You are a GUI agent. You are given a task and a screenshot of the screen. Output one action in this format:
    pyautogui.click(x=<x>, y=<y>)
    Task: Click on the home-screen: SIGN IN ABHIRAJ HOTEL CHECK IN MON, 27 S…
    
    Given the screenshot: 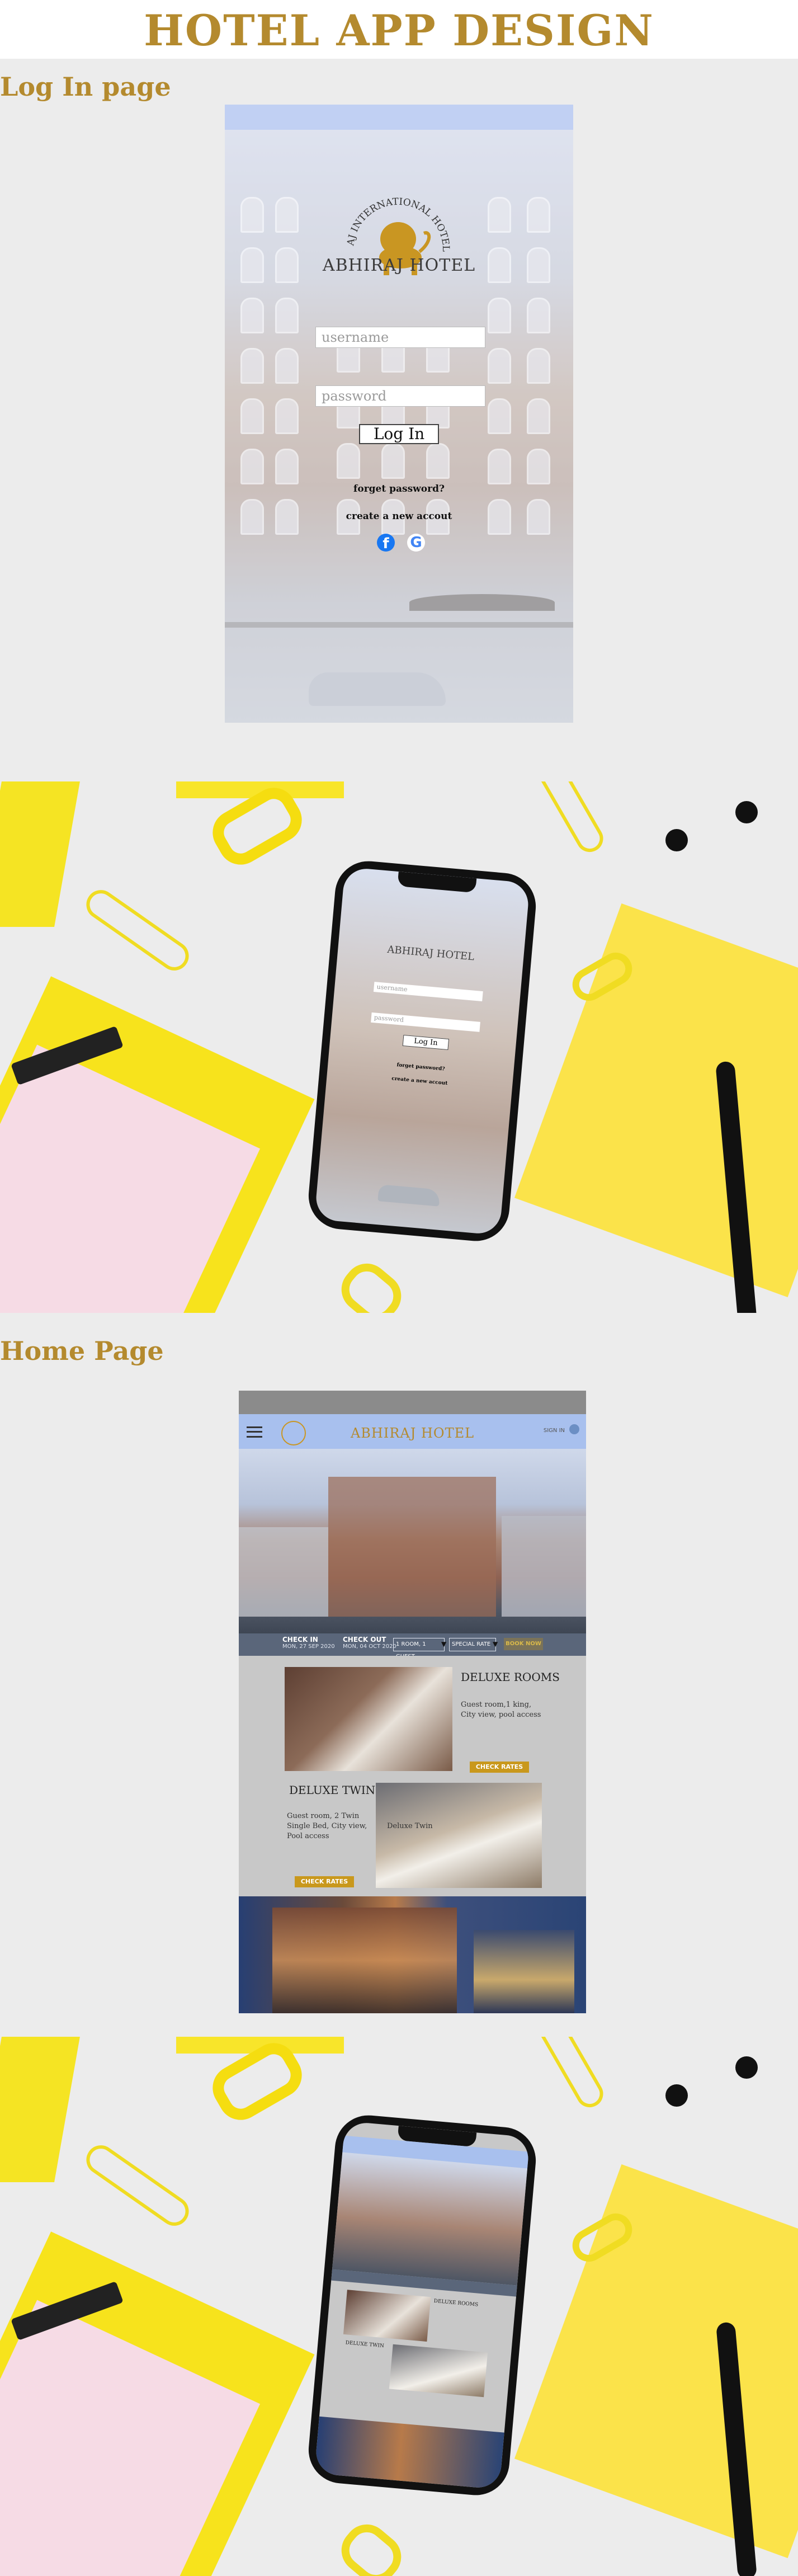 What is the action you would take?
    pyautogui.click(x=412, y=1702)
    